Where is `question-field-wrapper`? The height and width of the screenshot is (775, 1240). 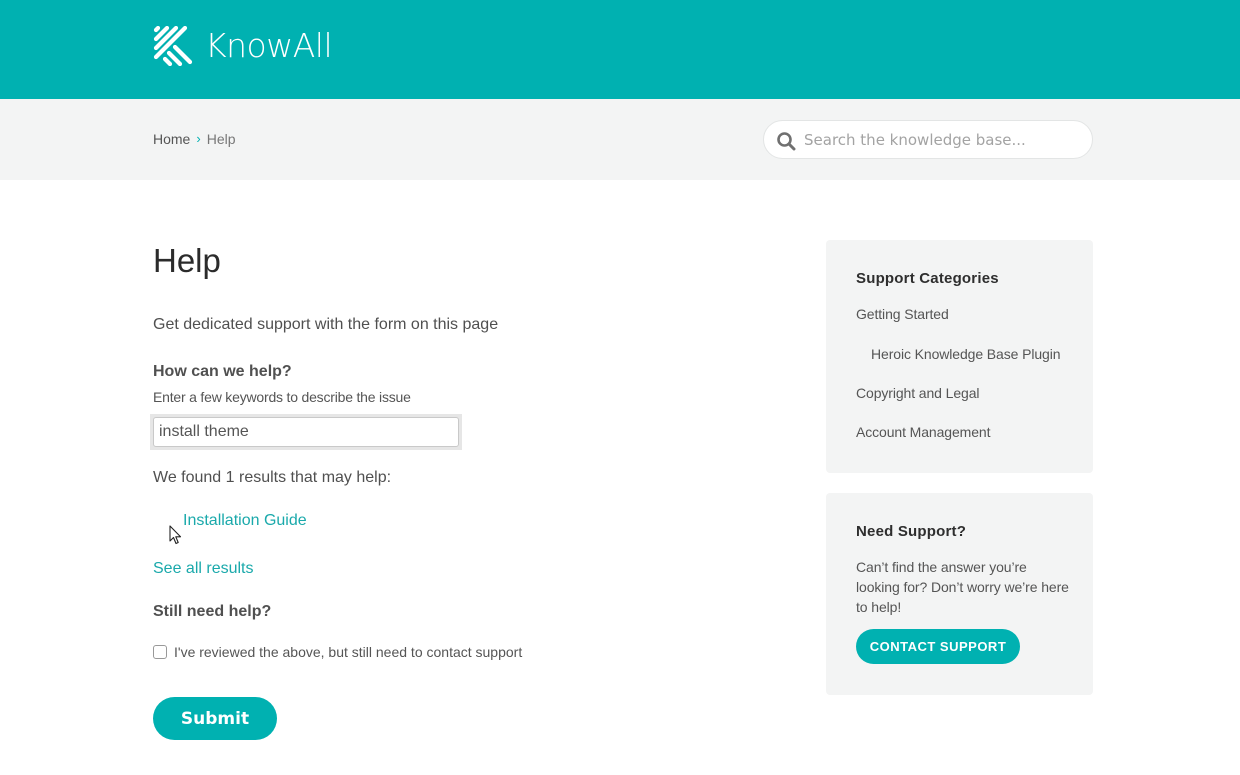
question-field-wrapper is located at coordinates (306, 432).